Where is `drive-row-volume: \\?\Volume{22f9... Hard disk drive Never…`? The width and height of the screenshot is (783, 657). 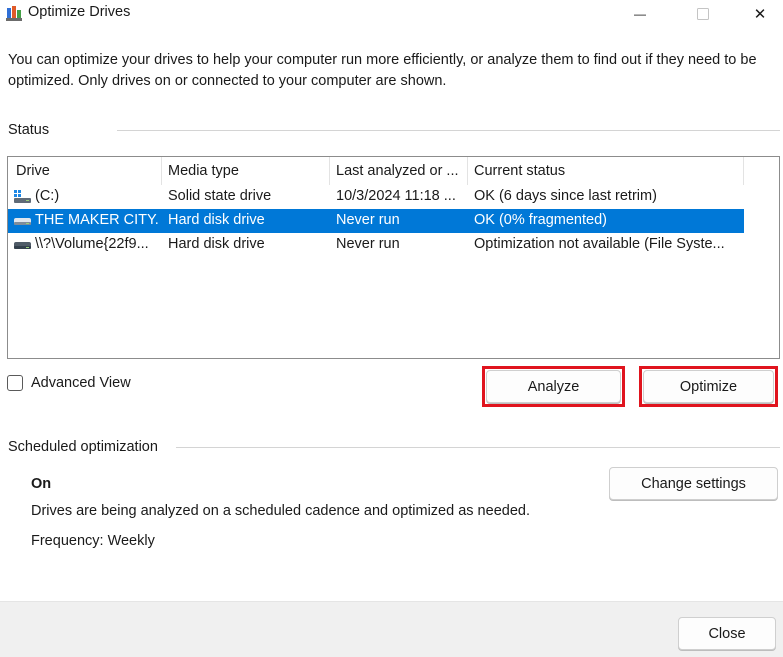 drive-row-volume: \\?\Volume{22f9... Hard disk drive Never… is located at coordinates (376, 245).